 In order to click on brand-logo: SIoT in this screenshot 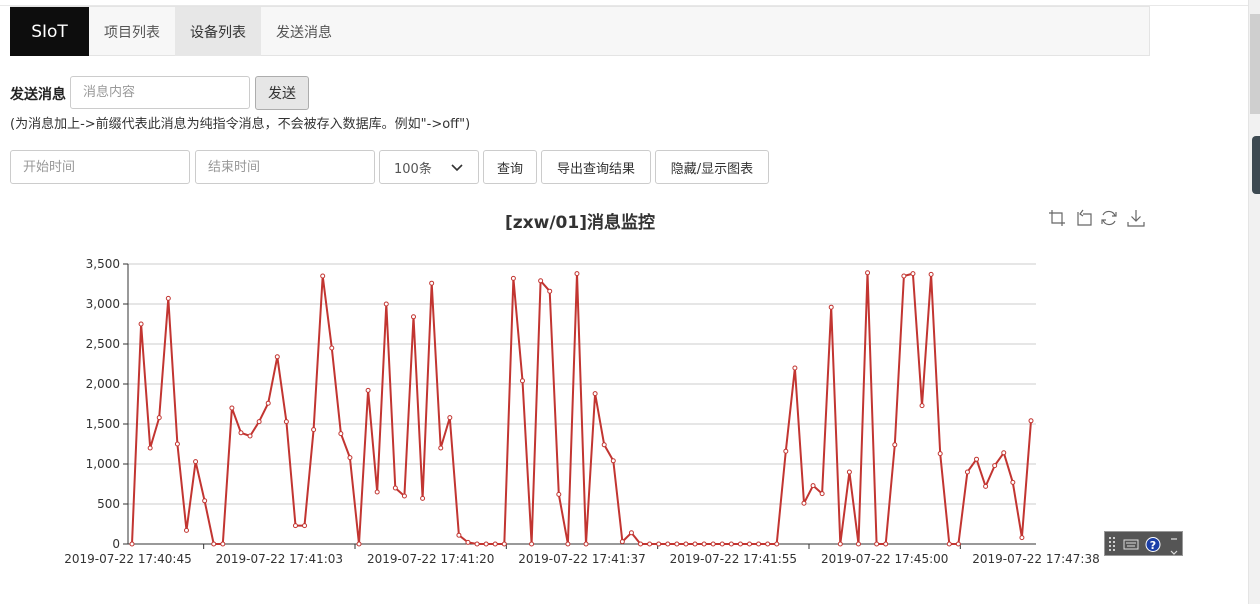, I will do `click(49, 31)`.